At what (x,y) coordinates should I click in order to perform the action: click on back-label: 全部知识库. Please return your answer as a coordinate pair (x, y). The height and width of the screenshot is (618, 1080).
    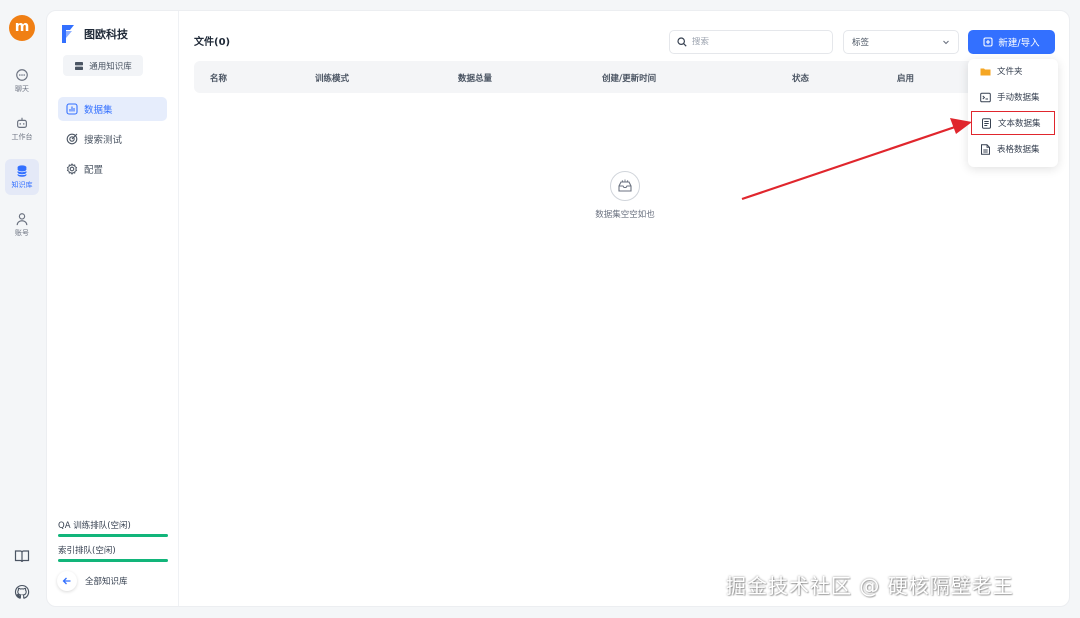
    Looking at the image, I should click on (106, 582).